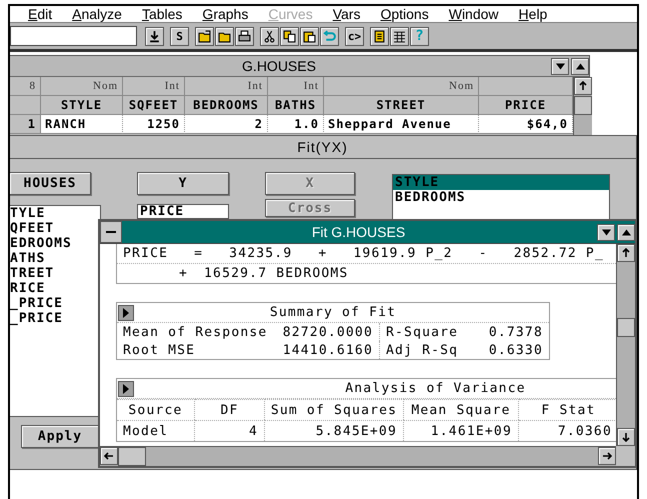  I want to click on scissors-icon, so click(269, 36).